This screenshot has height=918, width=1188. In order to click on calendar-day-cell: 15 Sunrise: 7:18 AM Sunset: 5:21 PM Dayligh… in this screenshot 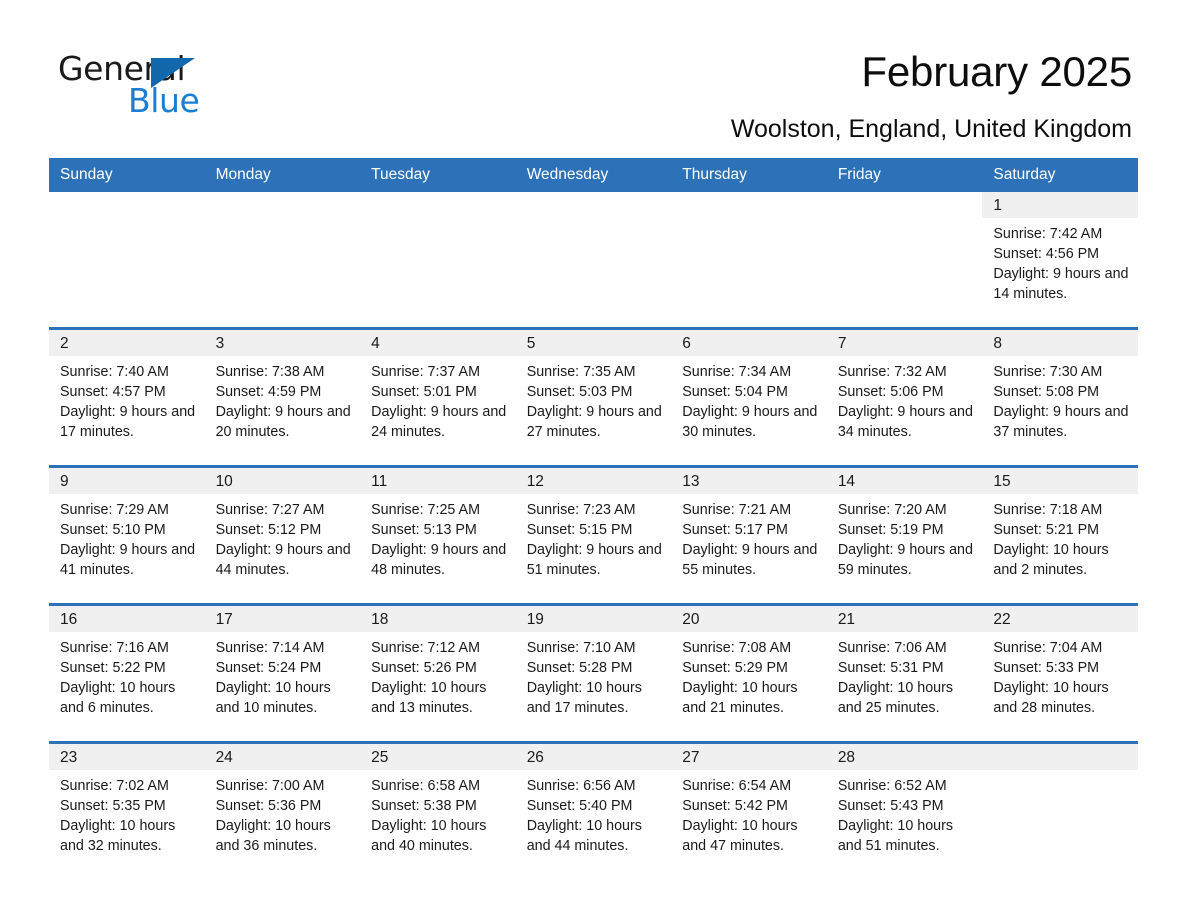, I will do `click(1060, 535)`.